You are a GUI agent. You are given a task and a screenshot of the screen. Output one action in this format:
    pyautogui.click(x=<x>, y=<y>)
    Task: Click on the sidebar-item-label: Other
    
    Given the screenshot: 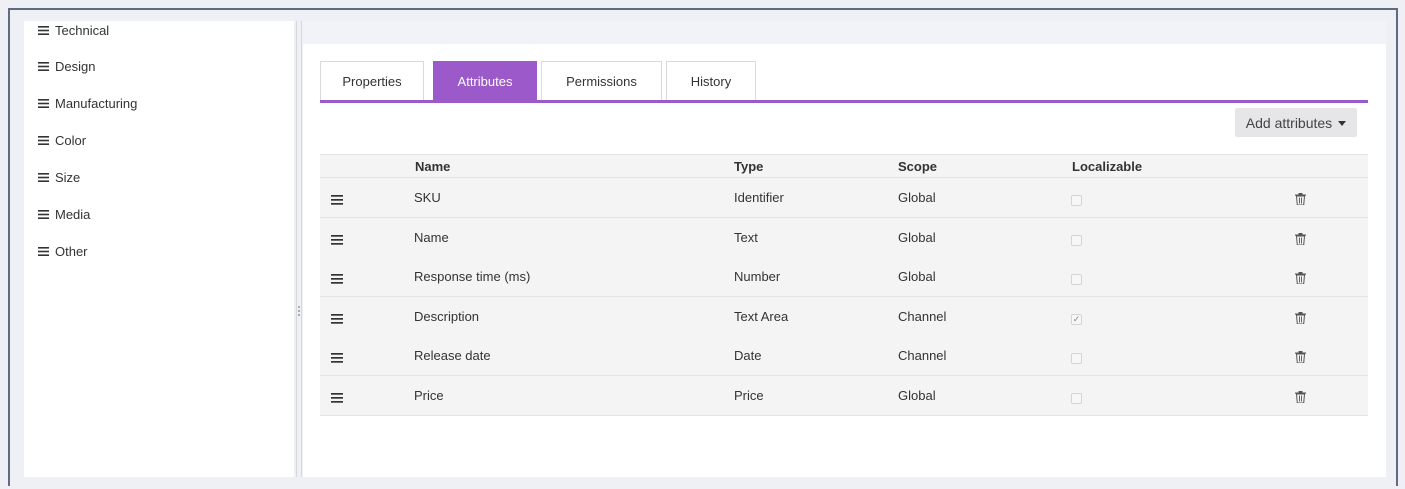 What is the action you would take?
    pyautogui.click(x=71, y=251)
    